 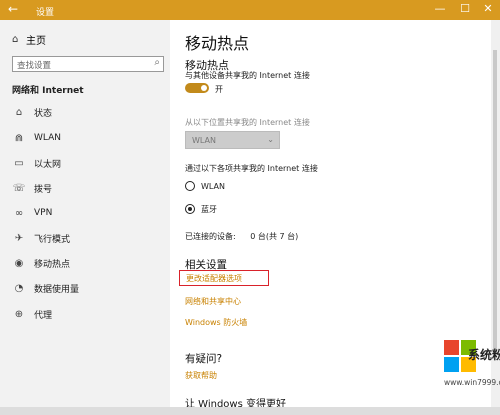 I want to click on sidebar-item-label: 状态, so click(x=43, y=113).